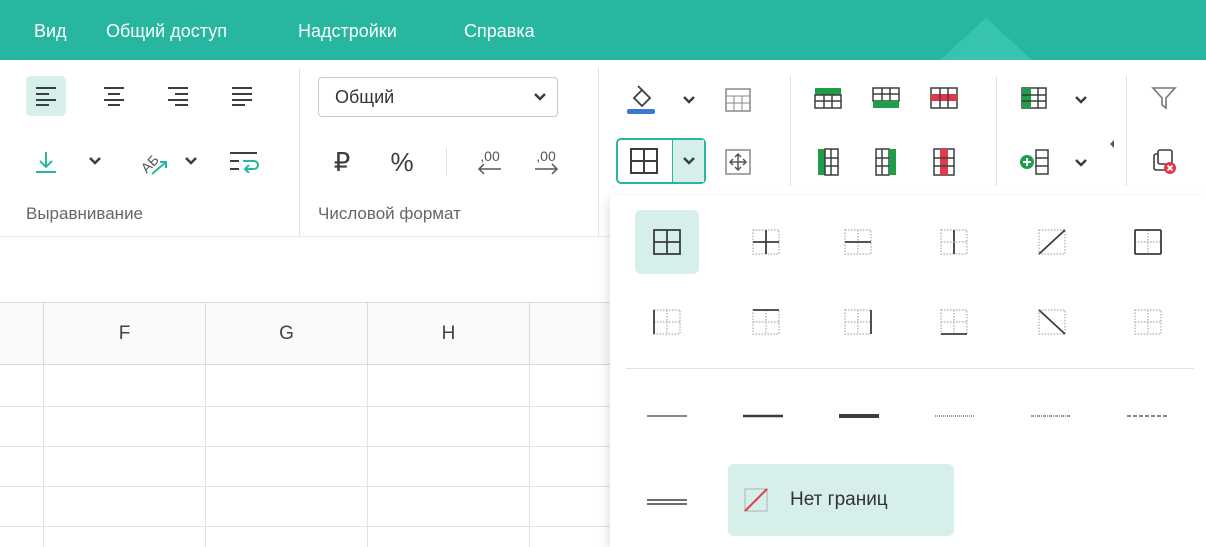 The height and width of the screenshot is (547, 1206). I want to click on left-border-option, so click(667, 322).